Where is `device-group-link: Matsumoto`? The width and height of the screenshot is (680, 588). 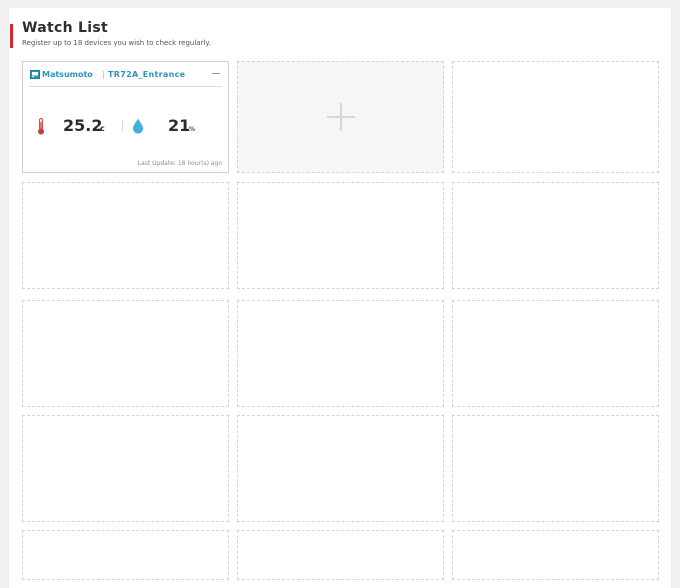 device-group-link: Matsumoto is located at coordinates (67, 74).